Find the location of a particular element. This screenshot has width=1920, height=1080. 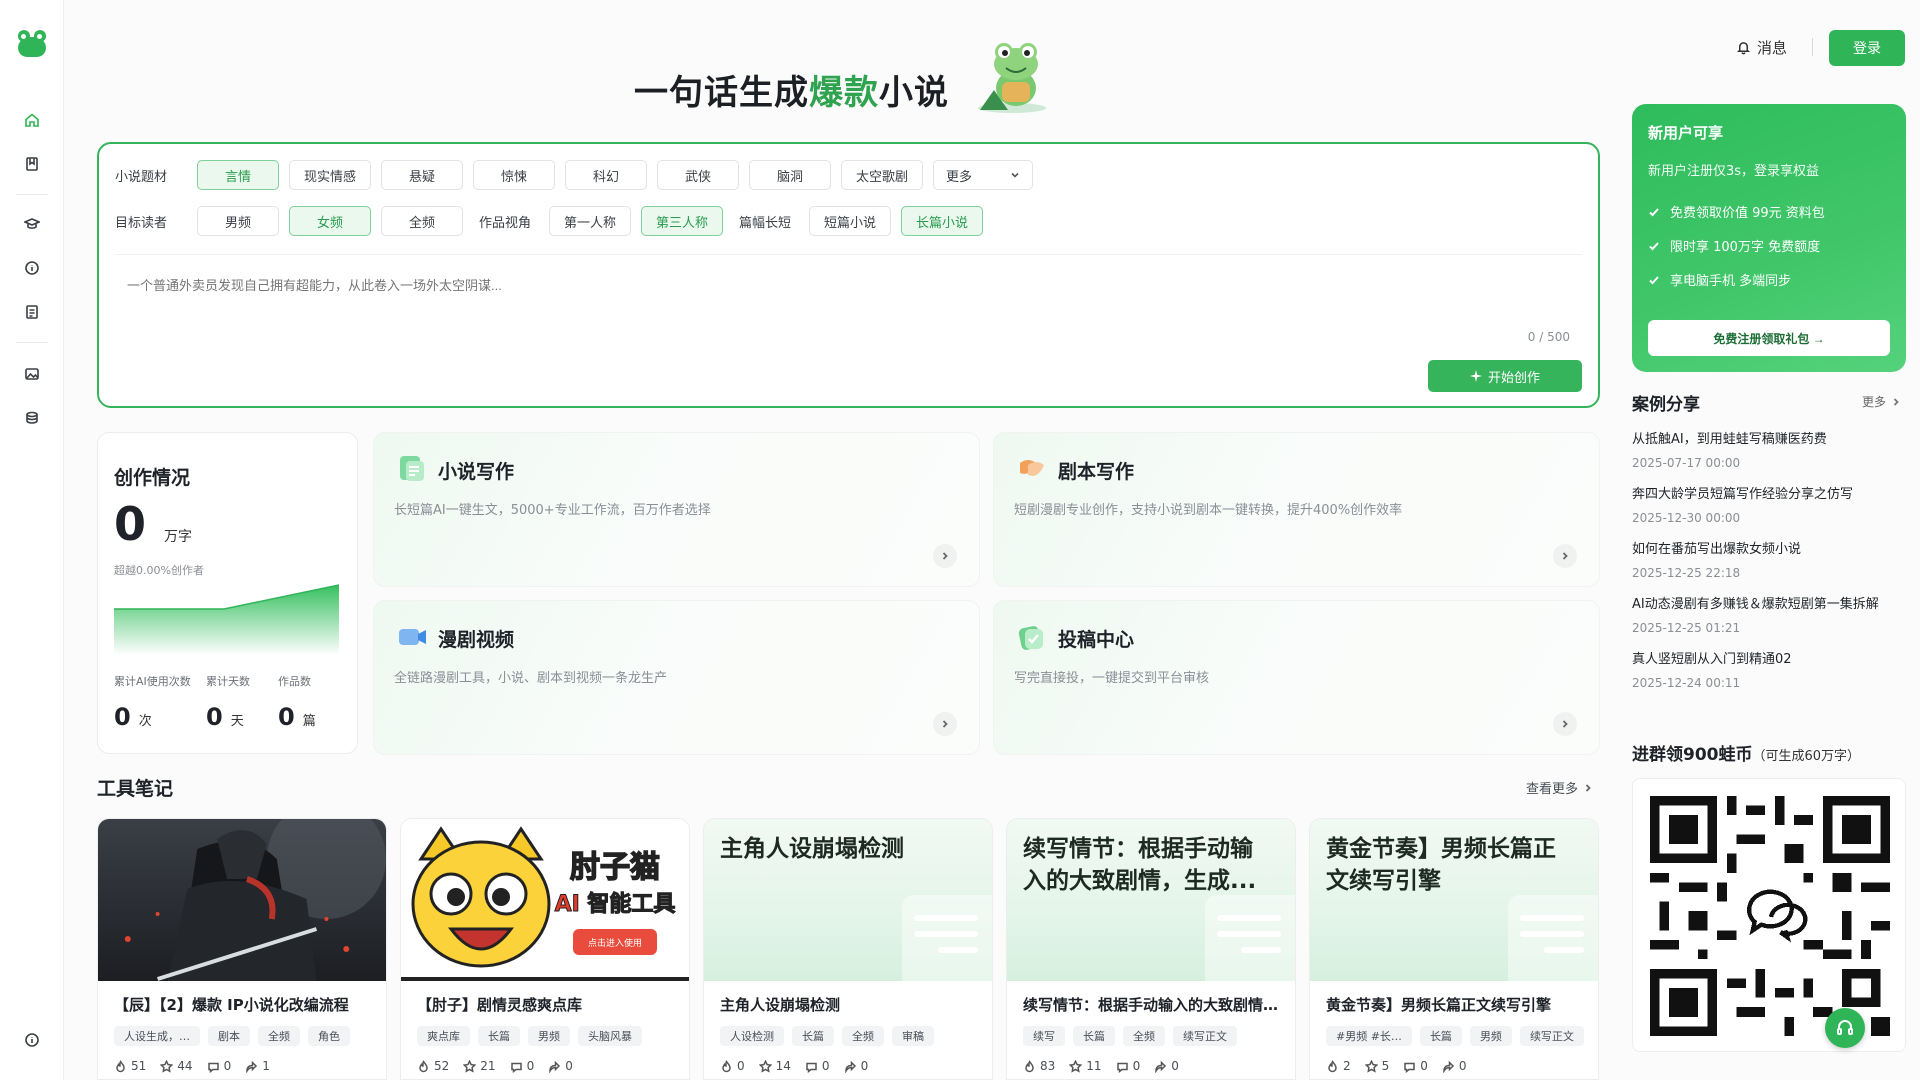

promo-perk: 享电脑手机 多端同步 is located at coordinates (1719, 279).